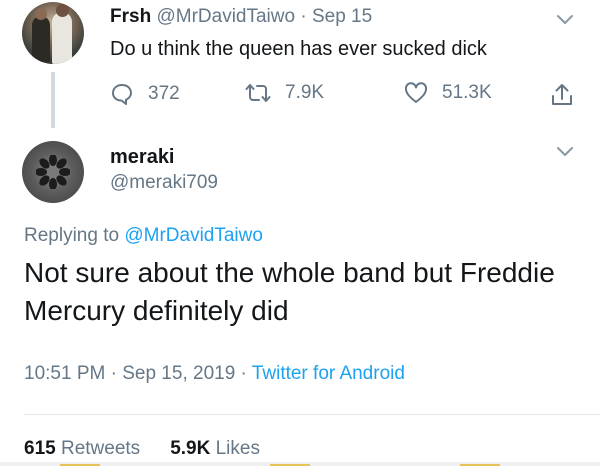  What do you see at coordinates (164, 93) in the screenshot?
I see `reply-count: 372` at bounding box center [164, 93].